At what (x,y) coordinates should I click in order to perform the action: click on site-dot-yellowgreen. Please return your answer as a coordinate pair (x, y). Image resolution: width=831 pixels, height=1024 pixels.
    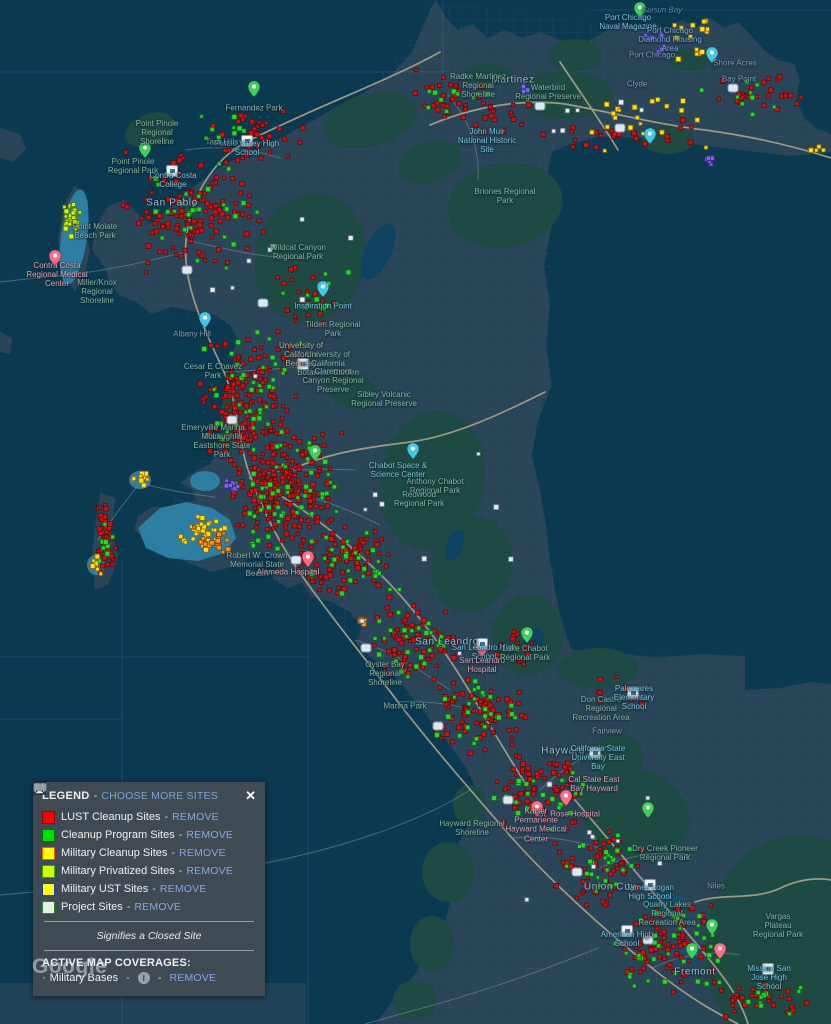
    Looking at the image, I should click on (65, 216).